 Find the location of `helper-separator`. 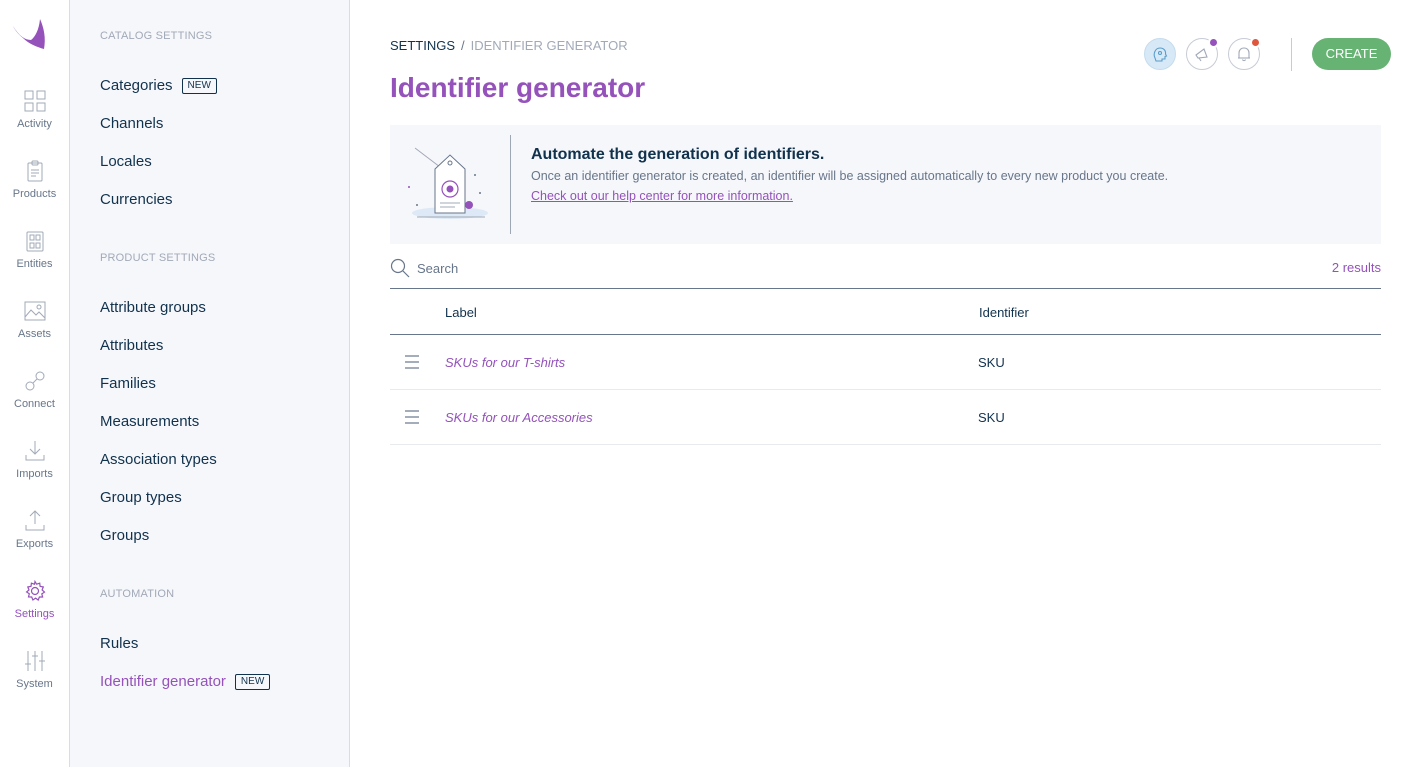

helper-separator is located at coordinates (510, 184).